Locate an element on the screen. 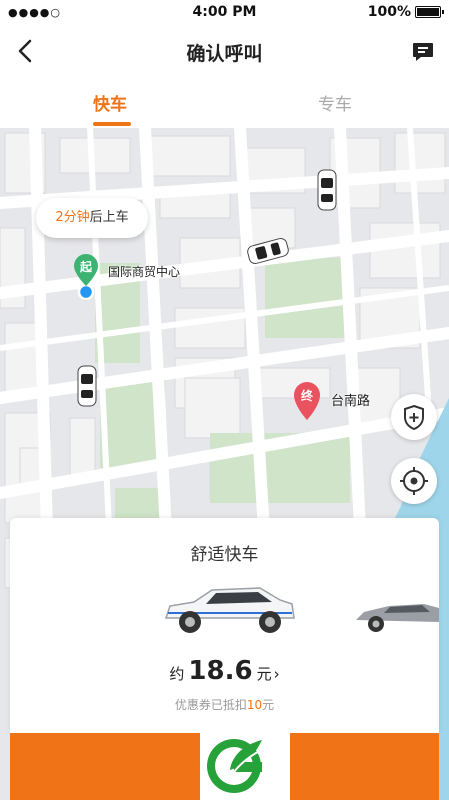 This screenshot has width=449, height=800. coupon-info: 优惠券已抵扣10元 is located at coordinates (224, 704).